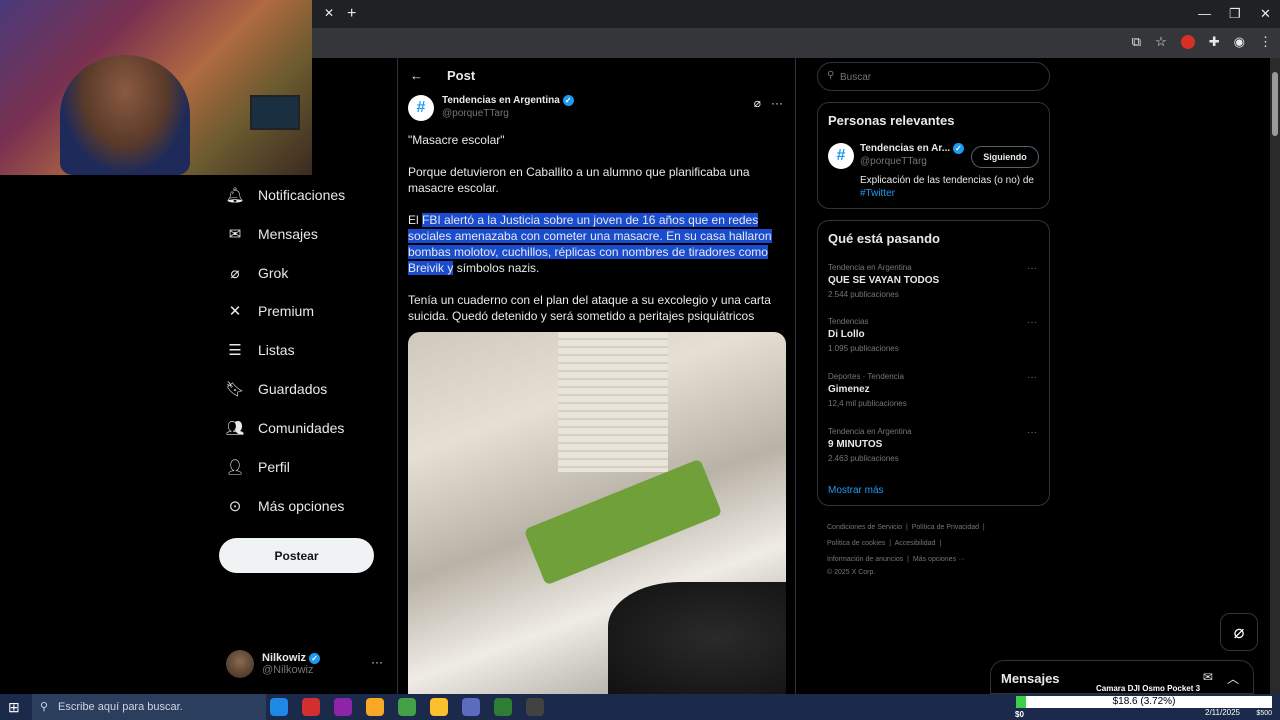  What do you see at coordinates (856, 543) in the screenshot?
I see `footer-link: Política de cookies` at bounding box center [856, 543].